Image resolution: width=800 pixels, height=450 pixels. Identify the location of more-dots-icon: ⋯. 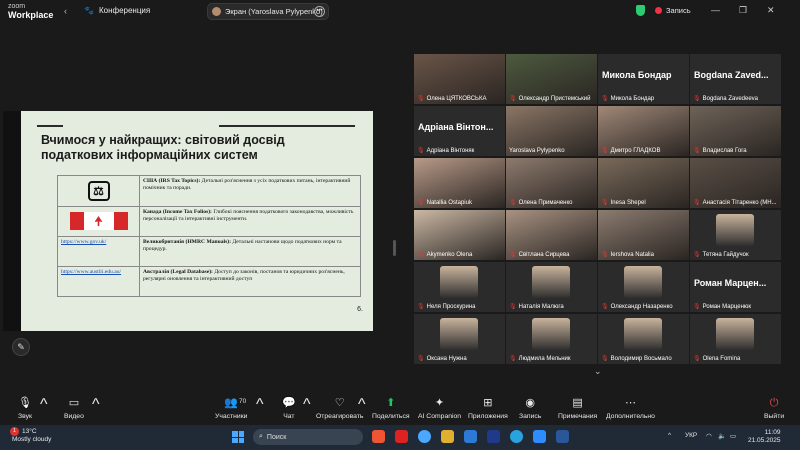
(630, 403).